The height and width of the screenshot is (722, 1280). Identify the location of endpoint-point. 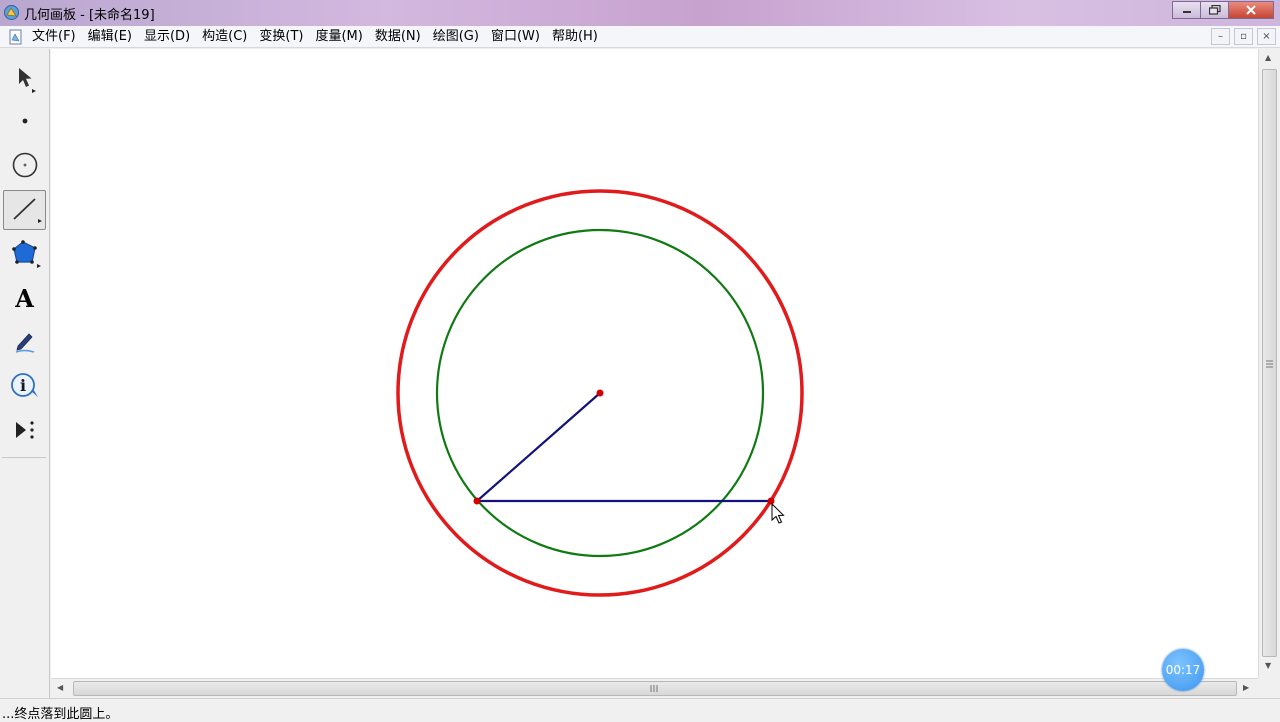
(771, 501).